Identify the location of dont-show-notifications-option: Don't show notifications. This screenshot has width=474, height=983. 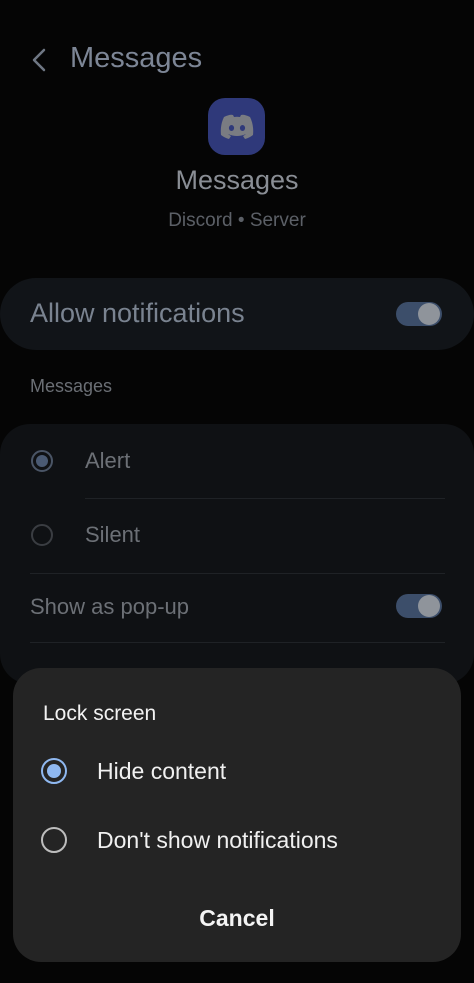
(237, 840).